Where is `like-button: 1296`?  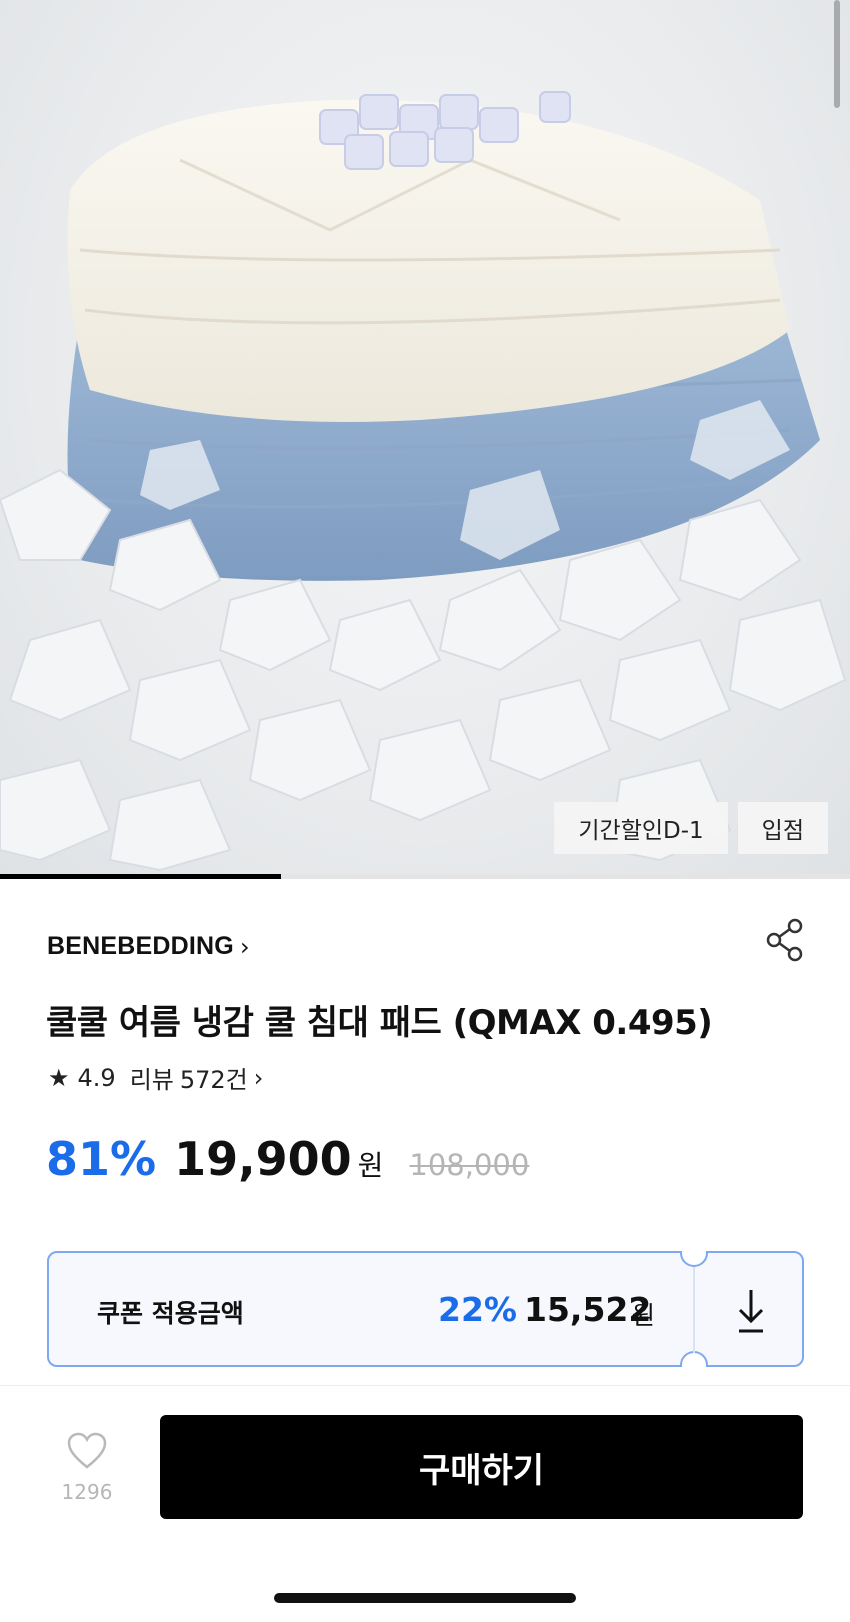
like-button: 1296 is located at coordinates (87, 1468).